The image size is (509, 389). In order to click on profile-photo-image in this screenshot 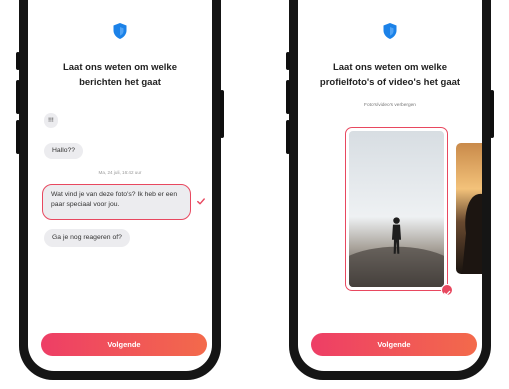, I will do `click(396, 209)`.